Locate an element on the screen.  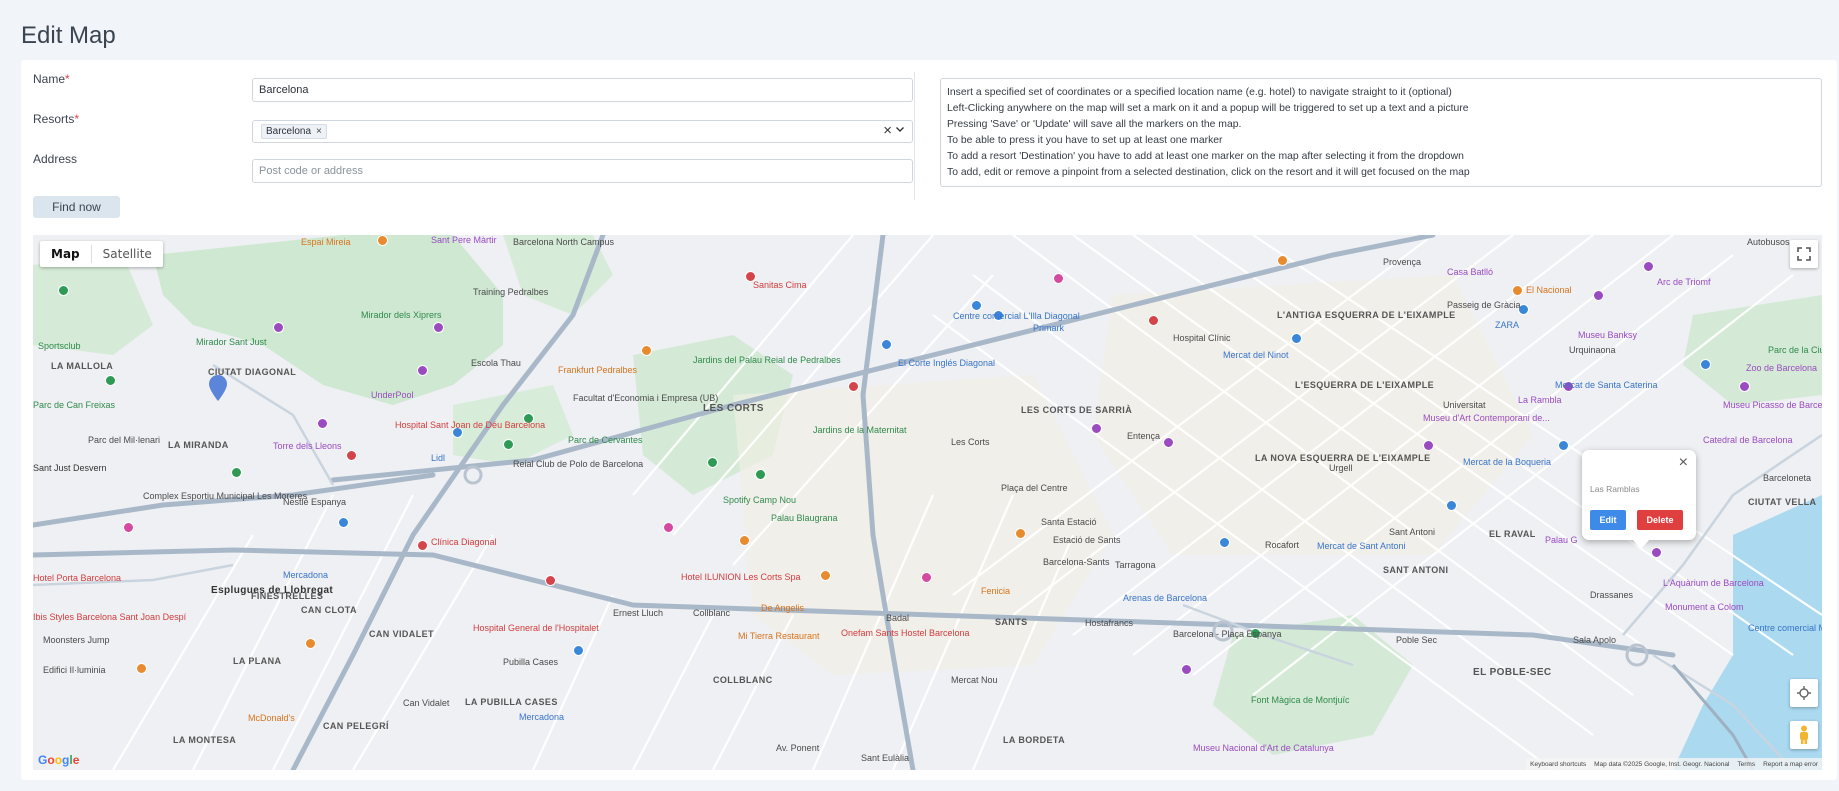
map-label: Plaça del Centre is located at coordinates (1034, 488).